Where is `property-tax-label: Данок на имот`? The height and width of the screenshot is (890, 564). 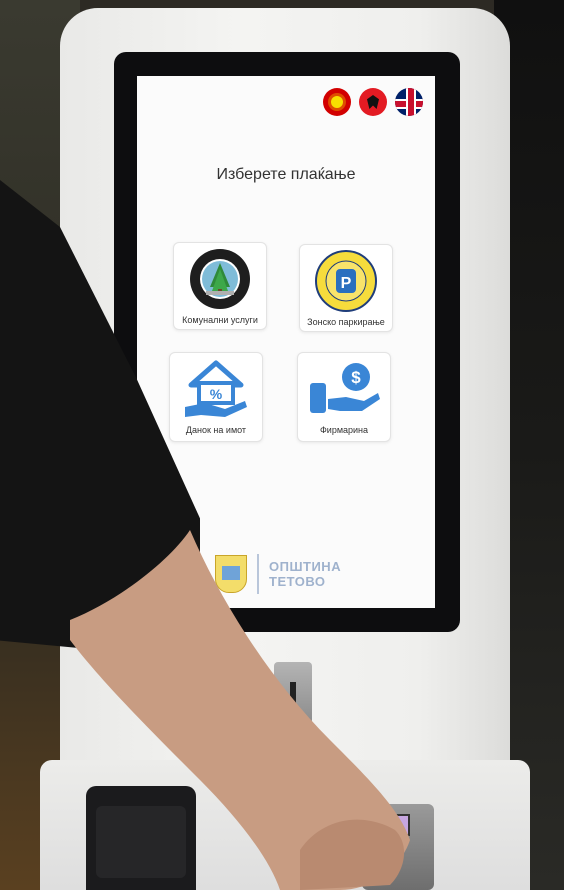
property-tax-label: Данок на имот is located at coordinates (216, 430).